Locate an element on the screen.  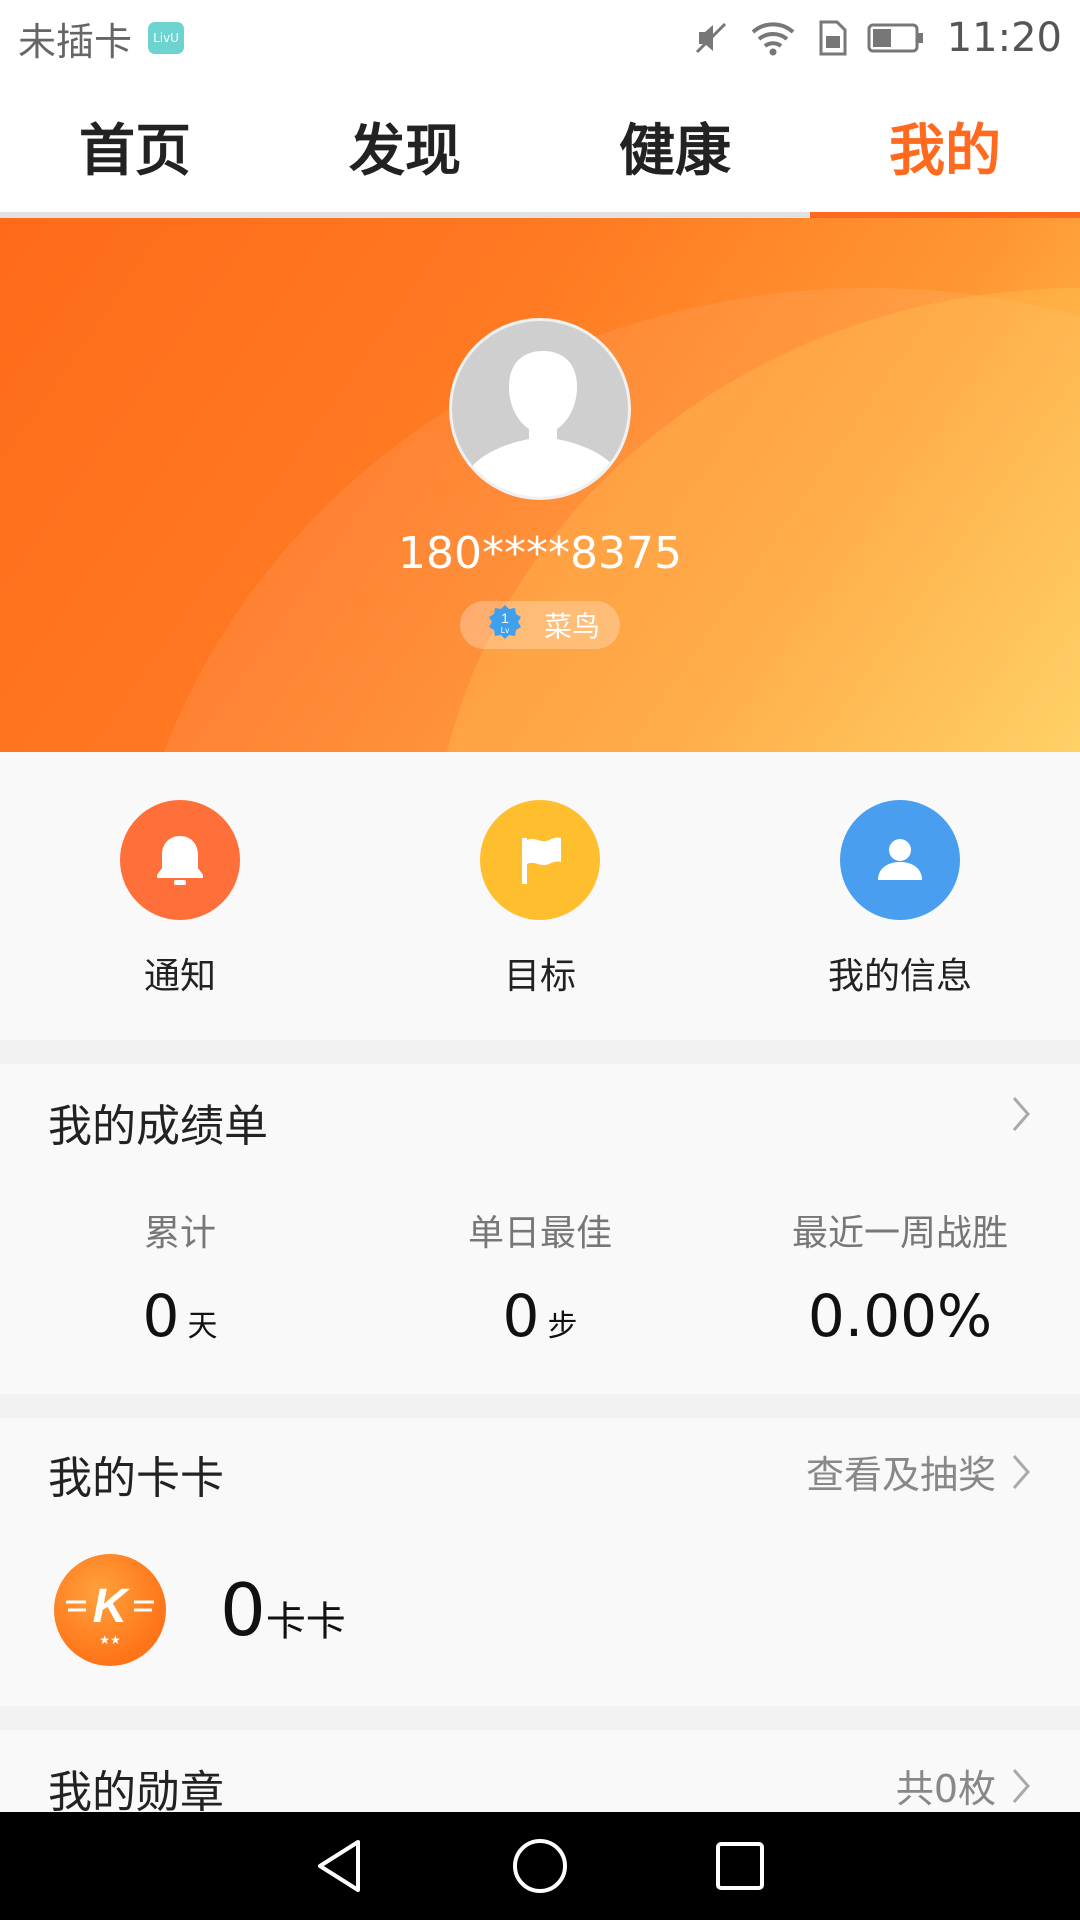
home-circle-icon is located at coordinates (540, 1866).